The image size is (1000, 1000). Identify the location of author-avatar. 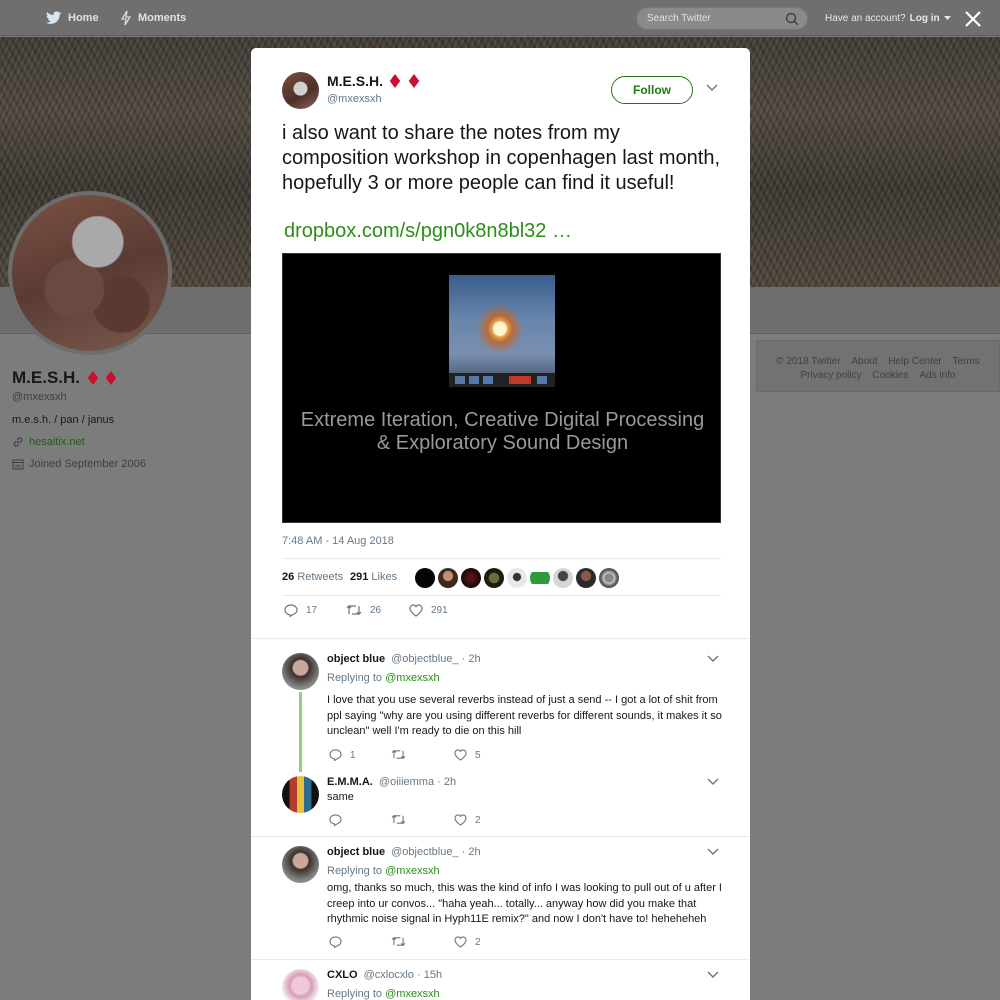
(300, 90).